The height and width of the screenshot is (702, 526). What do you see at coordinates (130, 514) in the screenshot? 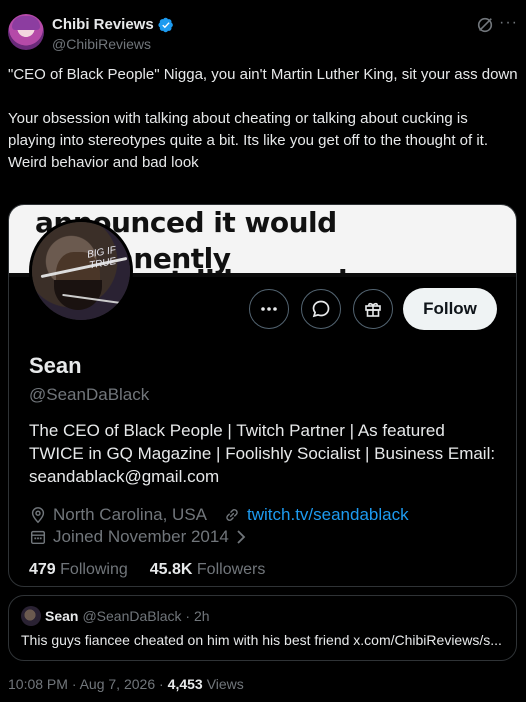
I see `profile-location: North Carolina, USA` at bounding box center [130, 514].